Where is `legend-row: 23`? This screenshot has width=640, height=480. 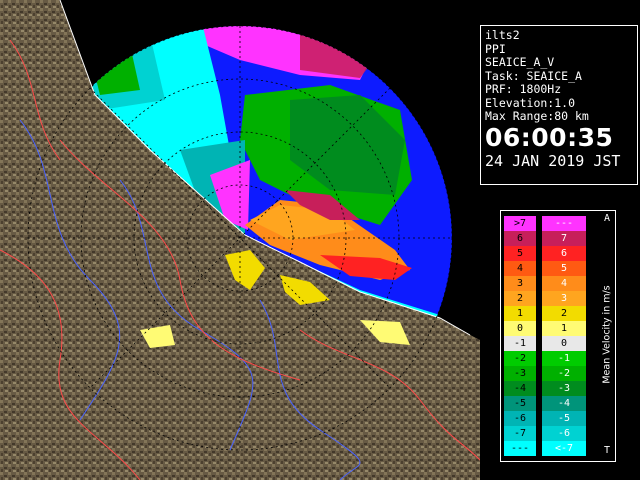
legend-row: 23 is located at coordinates (550, 298).